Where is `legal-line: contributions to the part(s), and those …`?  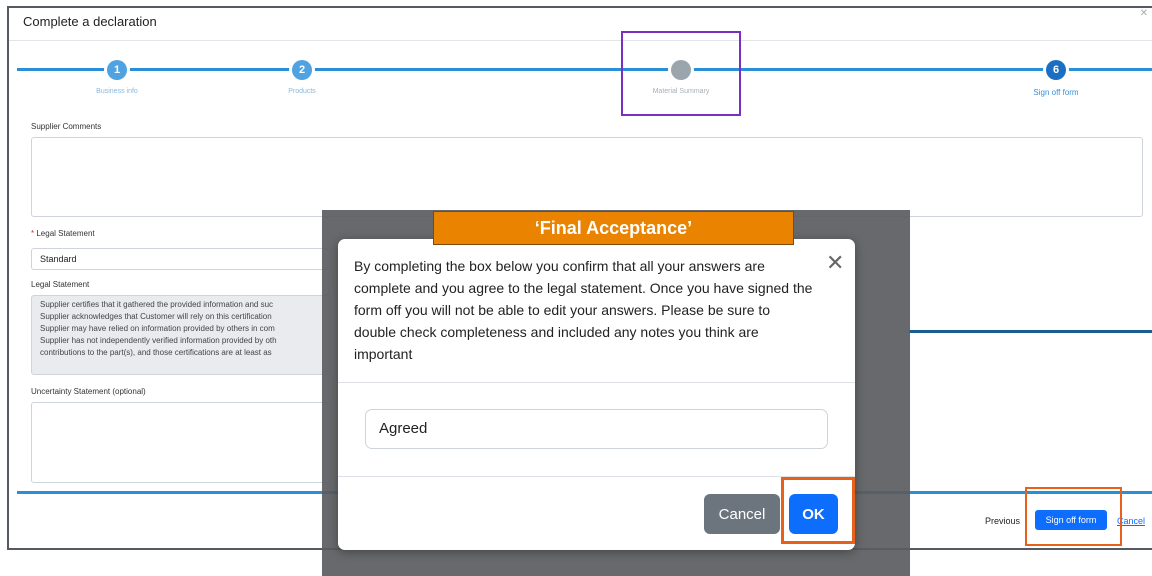
legal-line: contributions to the part(s), and those … is located at coordinates (156, 352).